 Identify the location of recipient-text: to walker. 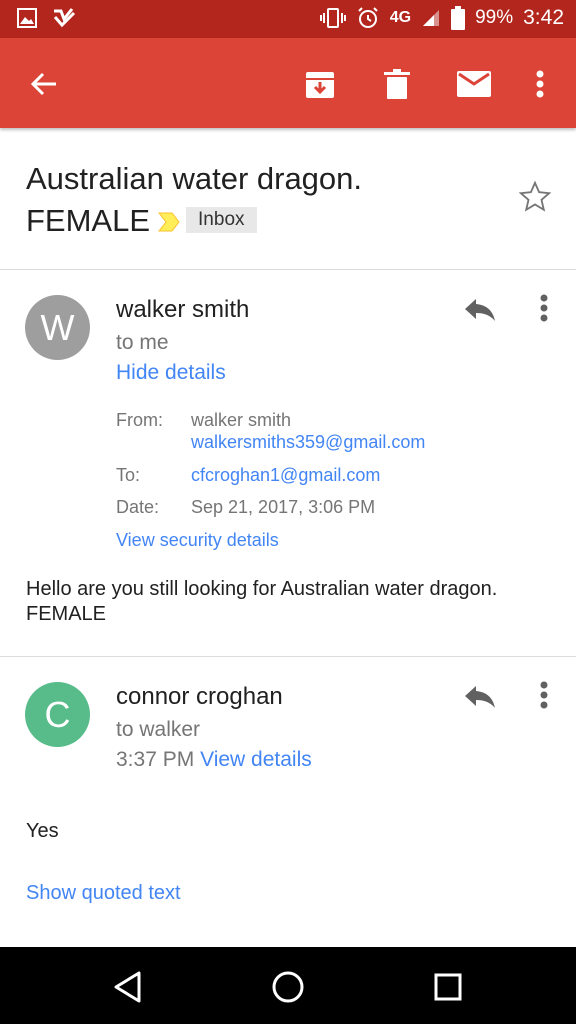
(158, 729).